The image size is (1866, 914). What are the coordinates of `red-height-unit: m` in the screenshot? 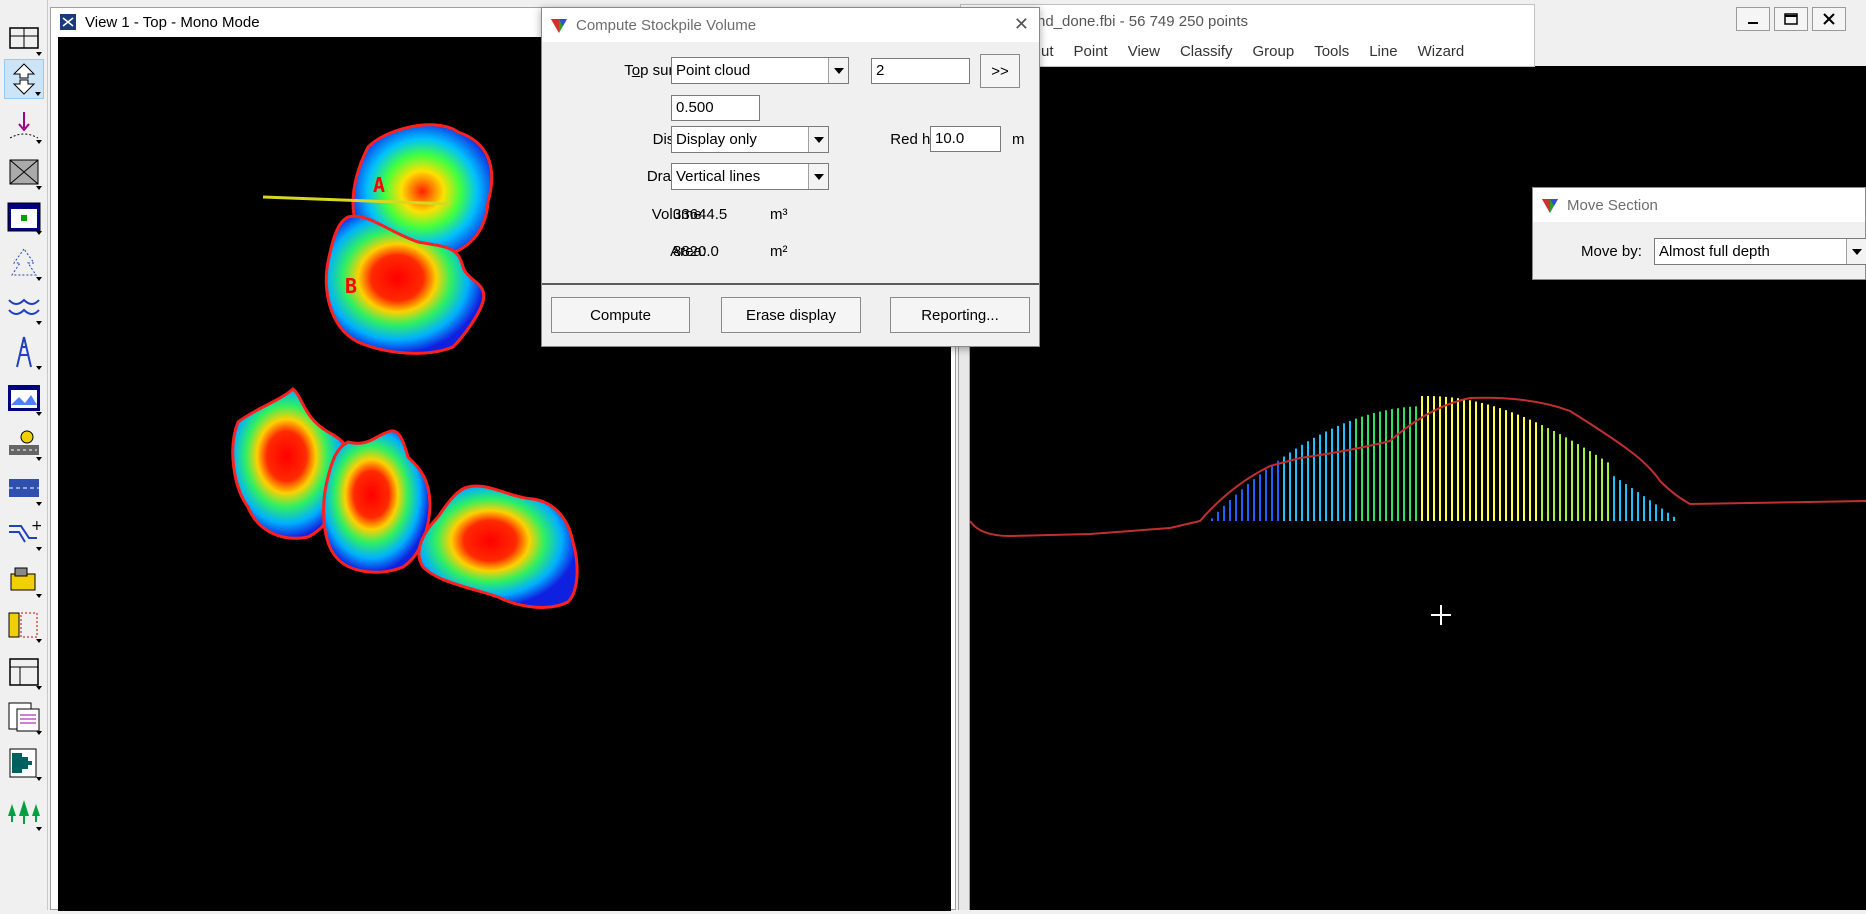 It's located at (1018, 139).